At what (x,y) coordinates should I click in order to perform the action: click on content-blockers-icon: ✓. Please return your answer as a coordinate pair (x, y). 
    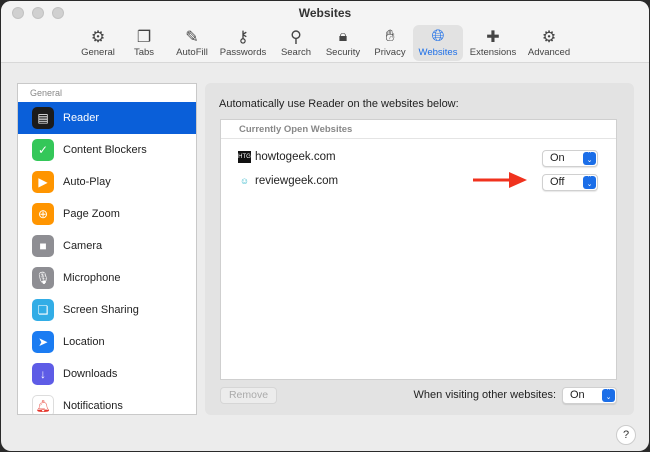
    Looking at the image, I should click on (43, 150).